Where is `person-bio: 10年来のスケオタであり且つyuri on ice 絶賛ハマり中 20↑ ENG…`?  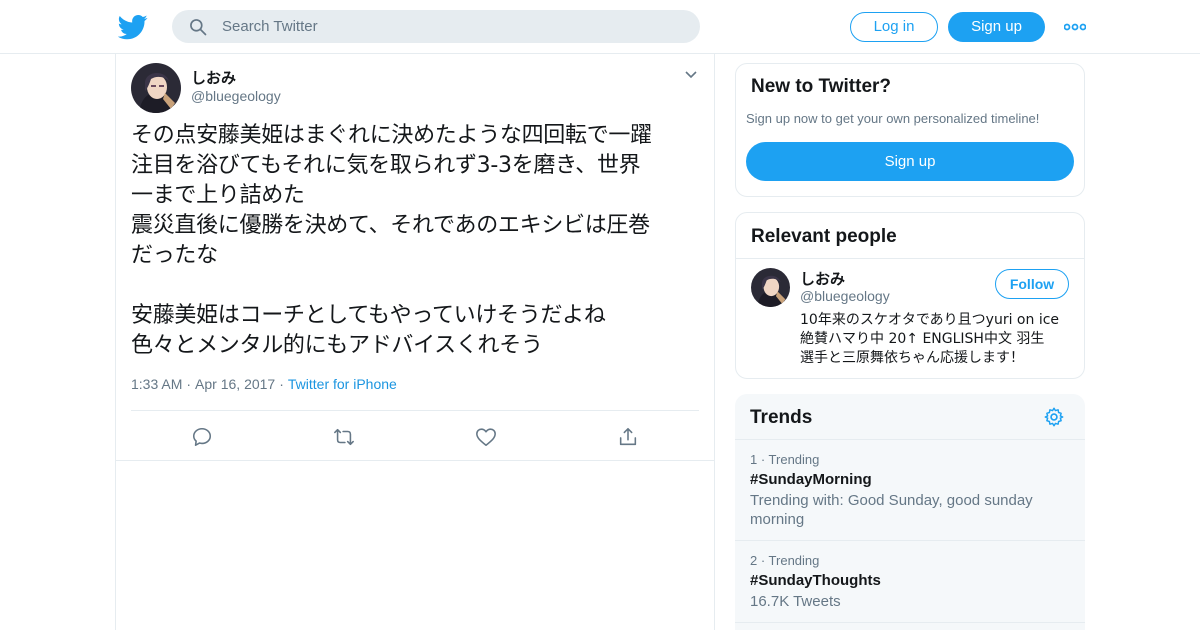
person-bio: 10年来のスケオタであり且つyuri on ice 絶賛ハマり中 20↑ ENG… is located at coordinates (930, 339).